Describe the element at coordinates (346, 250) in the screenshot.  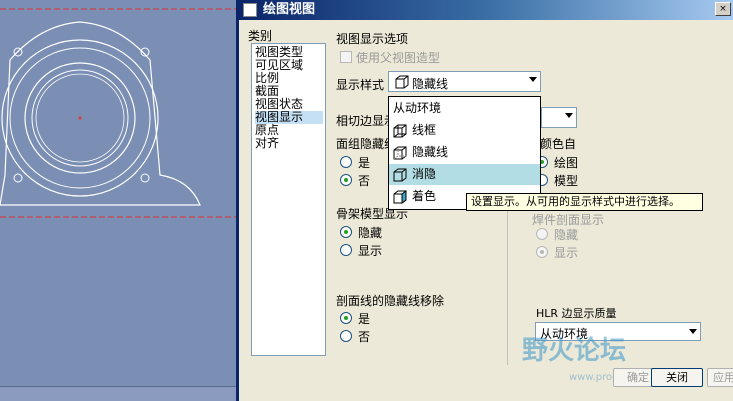
I see `skeleton-show-radio` at that location.